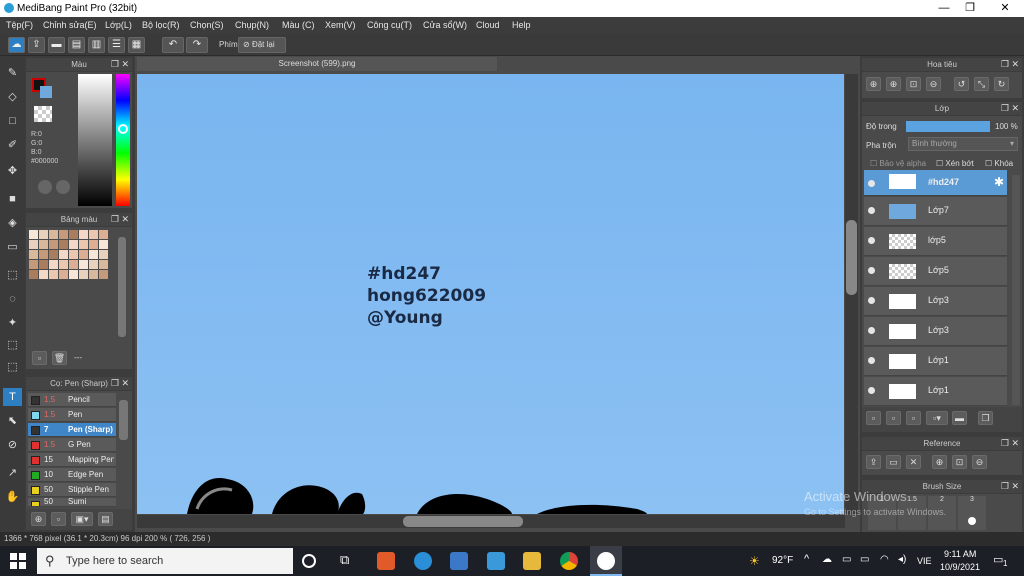 Image resolution: width=1024 pixels, height=576 pixels. I want to click on menu-view: Xem(V), so click(340, 25).